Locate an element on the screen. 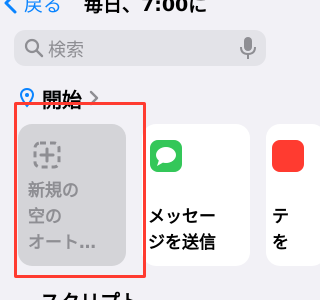 The width and height of the screenshot is (320, 300). section-header-start: 開始 is located at coordinates (60, 99).